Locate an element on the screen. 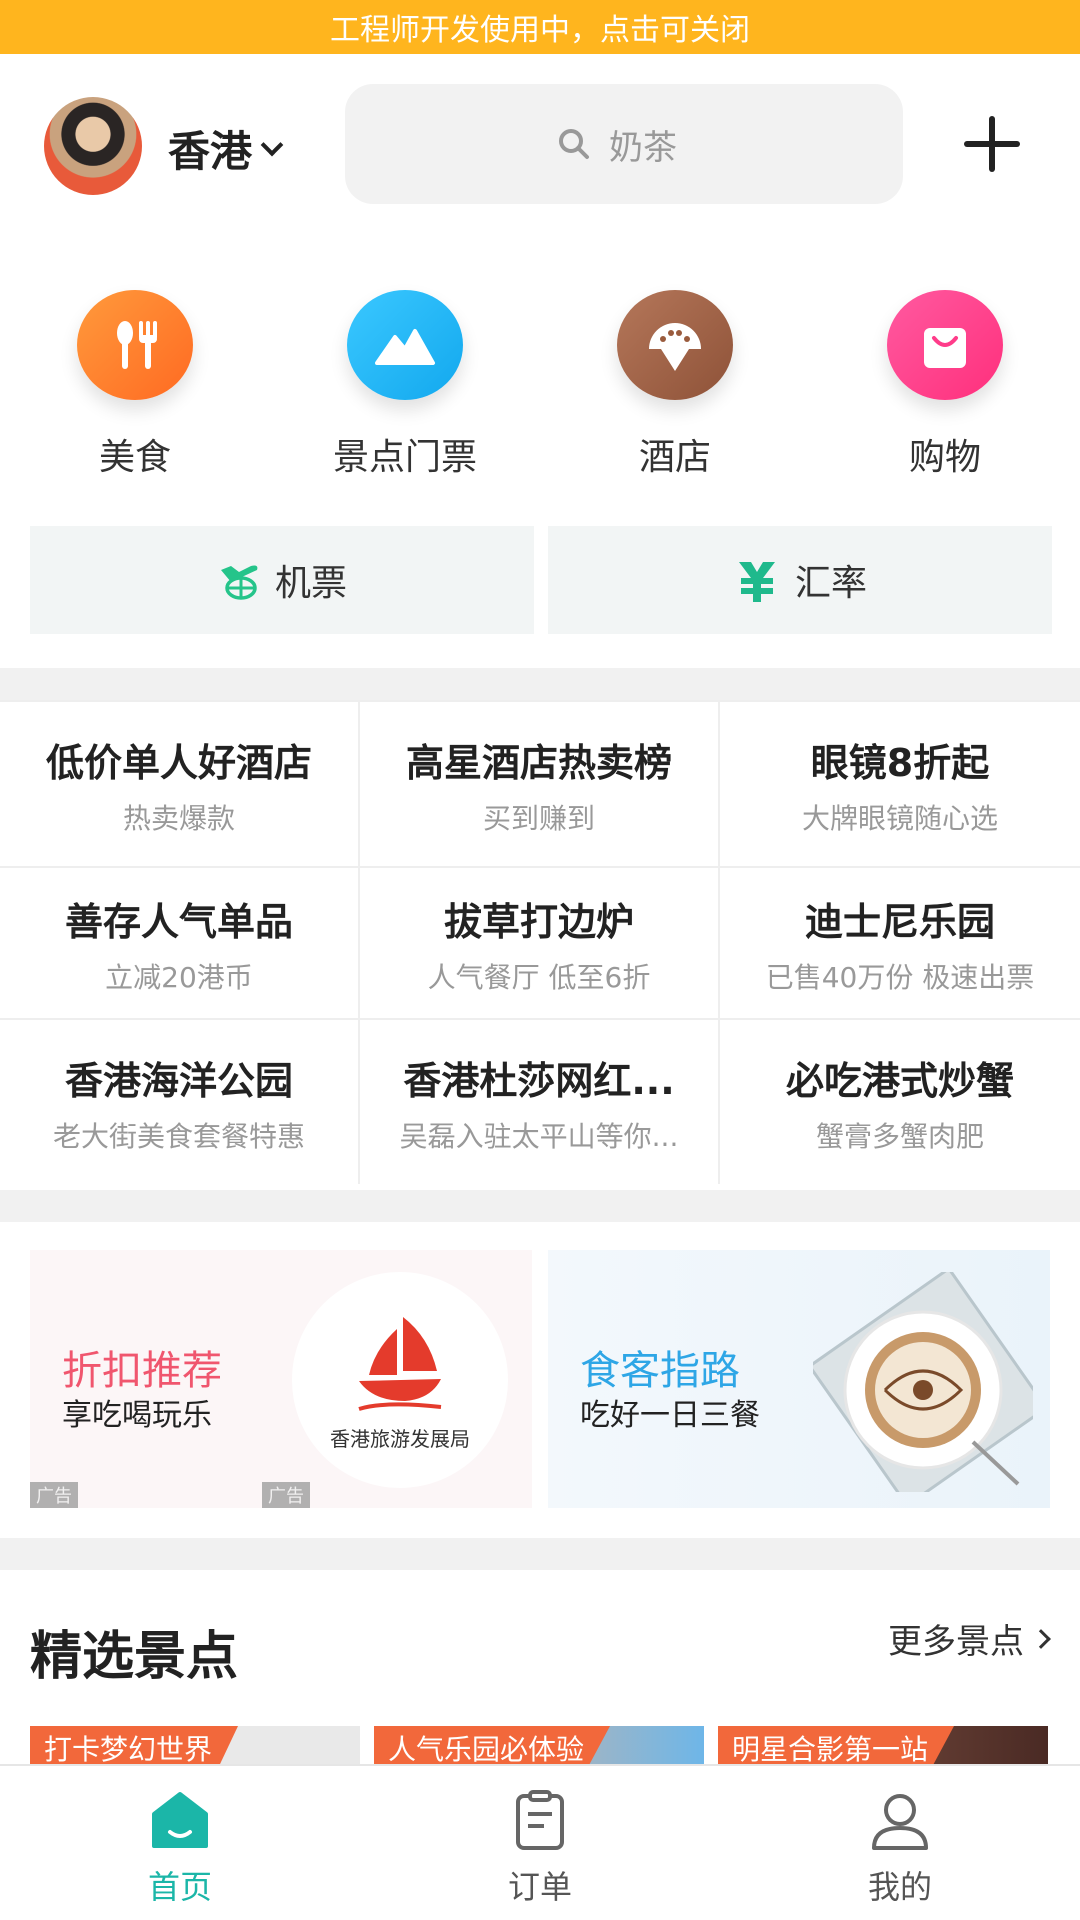  grid-item-subtitle: 人气餐厅 低至6折 is located at coordinates (539, 977).